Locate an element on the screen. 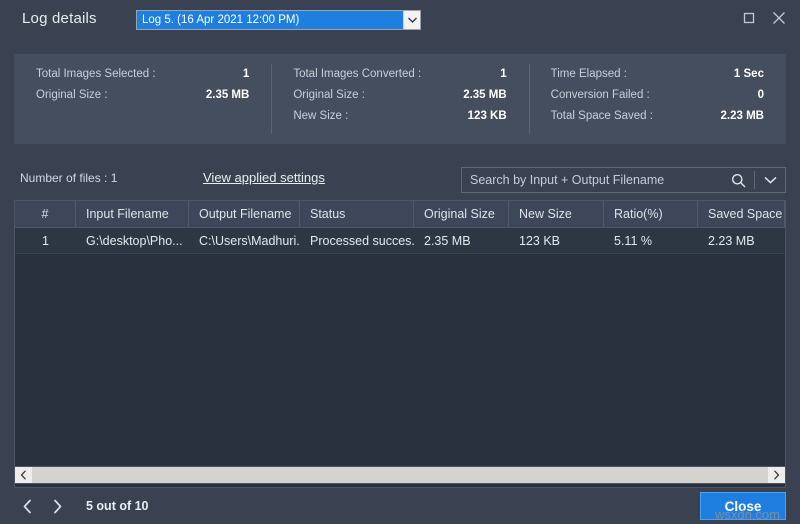 The image size is (800, 524). horizontal-scrollbar is located at coordinates (400, 475).